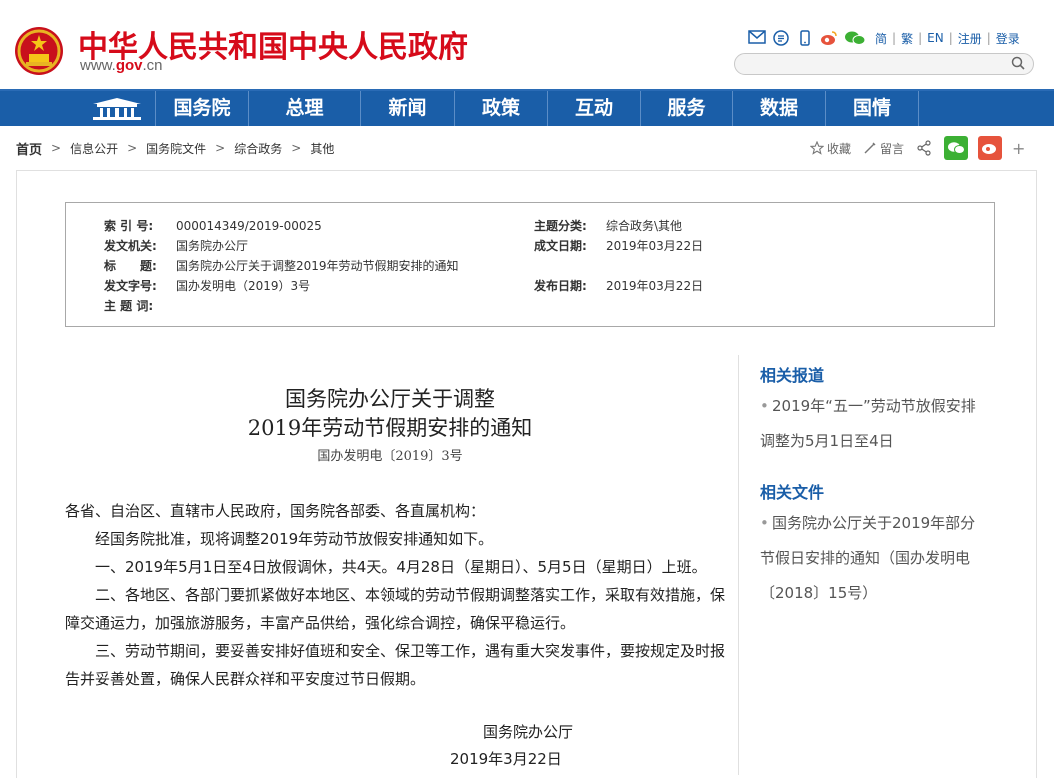 This screenshot has height=778, width=1054. What do you see at coordinates (29, 148) in the screenshot?
I see `breadcrumb-home: 首页` at bounding box center [29, 148].